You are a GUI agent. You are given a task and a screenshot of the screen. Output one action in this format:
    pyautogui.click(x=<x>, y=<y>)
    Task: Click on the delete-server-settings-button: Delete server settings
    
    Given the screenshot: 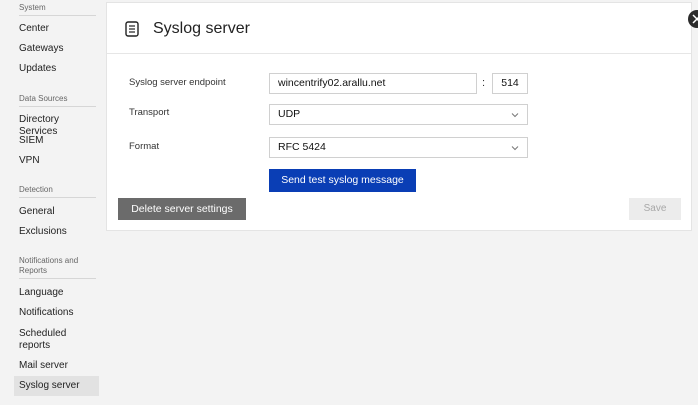 What is the action you would take?
    pyautogui.click(x=182, y=209)
    